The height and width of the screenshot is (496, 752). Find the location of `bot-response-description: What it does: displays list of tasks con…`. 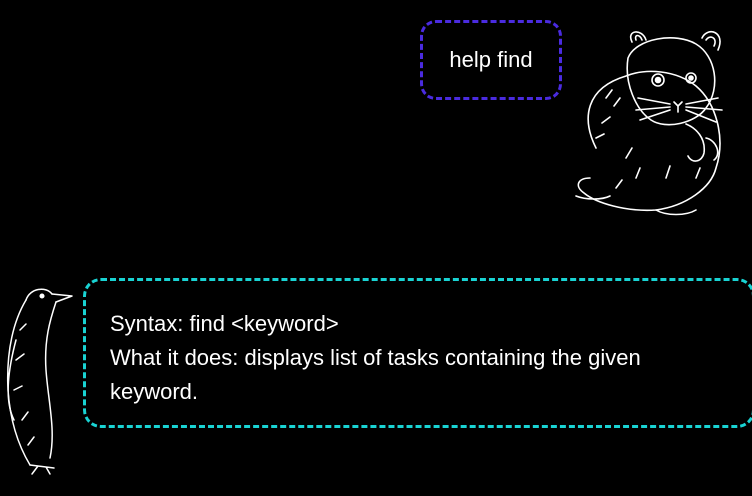

bot-response-description: What it does: displays list of tasks con… is located at coordinates (375, 374).